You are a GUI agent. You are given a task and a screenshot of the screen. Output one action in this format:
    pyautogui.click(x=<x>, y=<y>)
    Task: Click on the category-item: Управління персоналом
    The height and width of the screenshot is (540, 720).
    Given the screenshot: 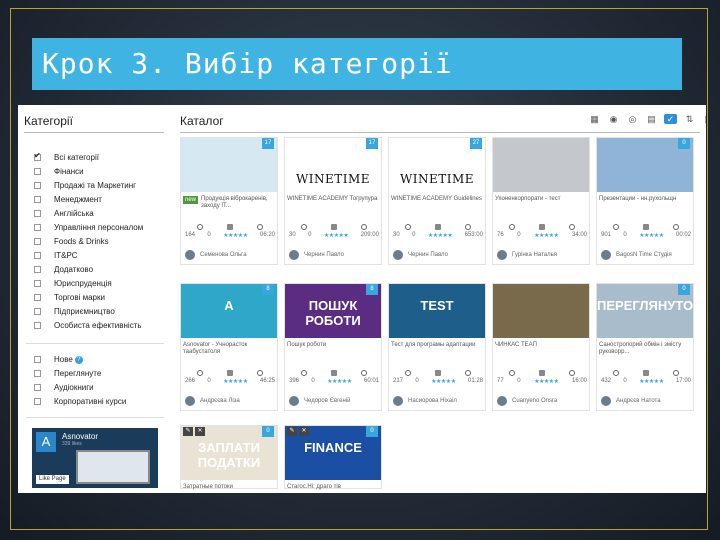 What is the action you would take?
    pyautogui.click(x=88, y=227)
    